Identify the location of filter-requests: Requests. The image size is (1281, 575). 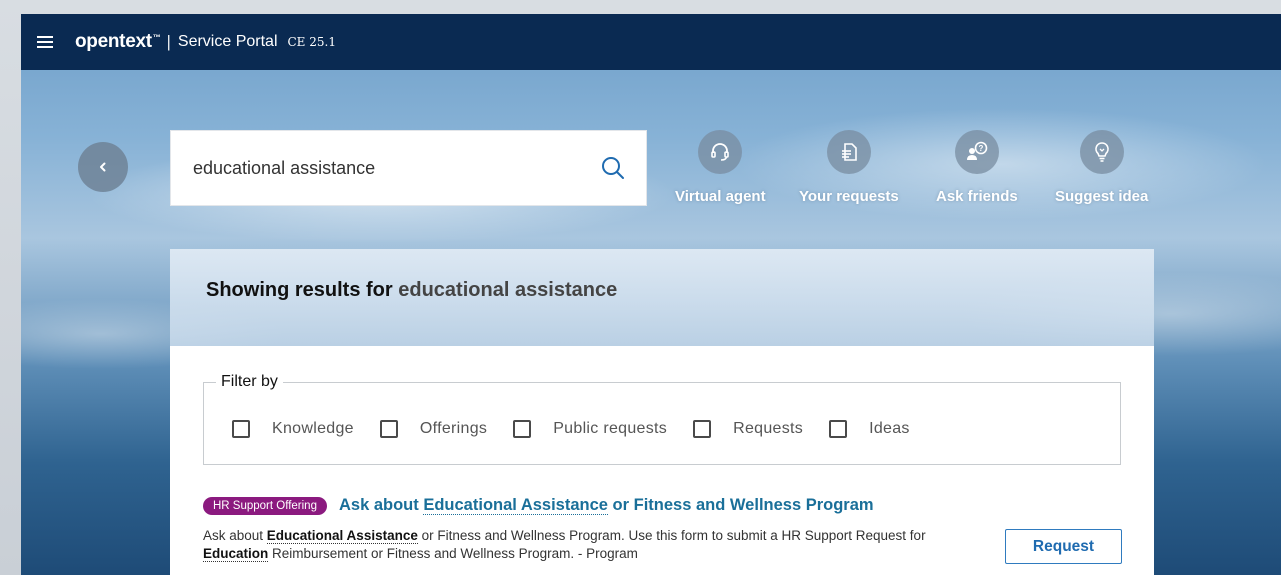
(748, 429).